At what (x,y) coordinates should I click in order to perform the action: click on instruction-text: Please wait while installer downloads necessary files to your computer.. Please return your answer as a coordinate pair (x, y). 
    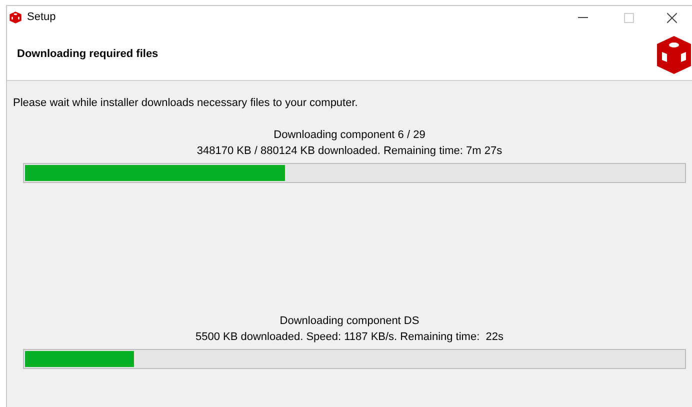
    Looking at the image, I should click on (186, 103).